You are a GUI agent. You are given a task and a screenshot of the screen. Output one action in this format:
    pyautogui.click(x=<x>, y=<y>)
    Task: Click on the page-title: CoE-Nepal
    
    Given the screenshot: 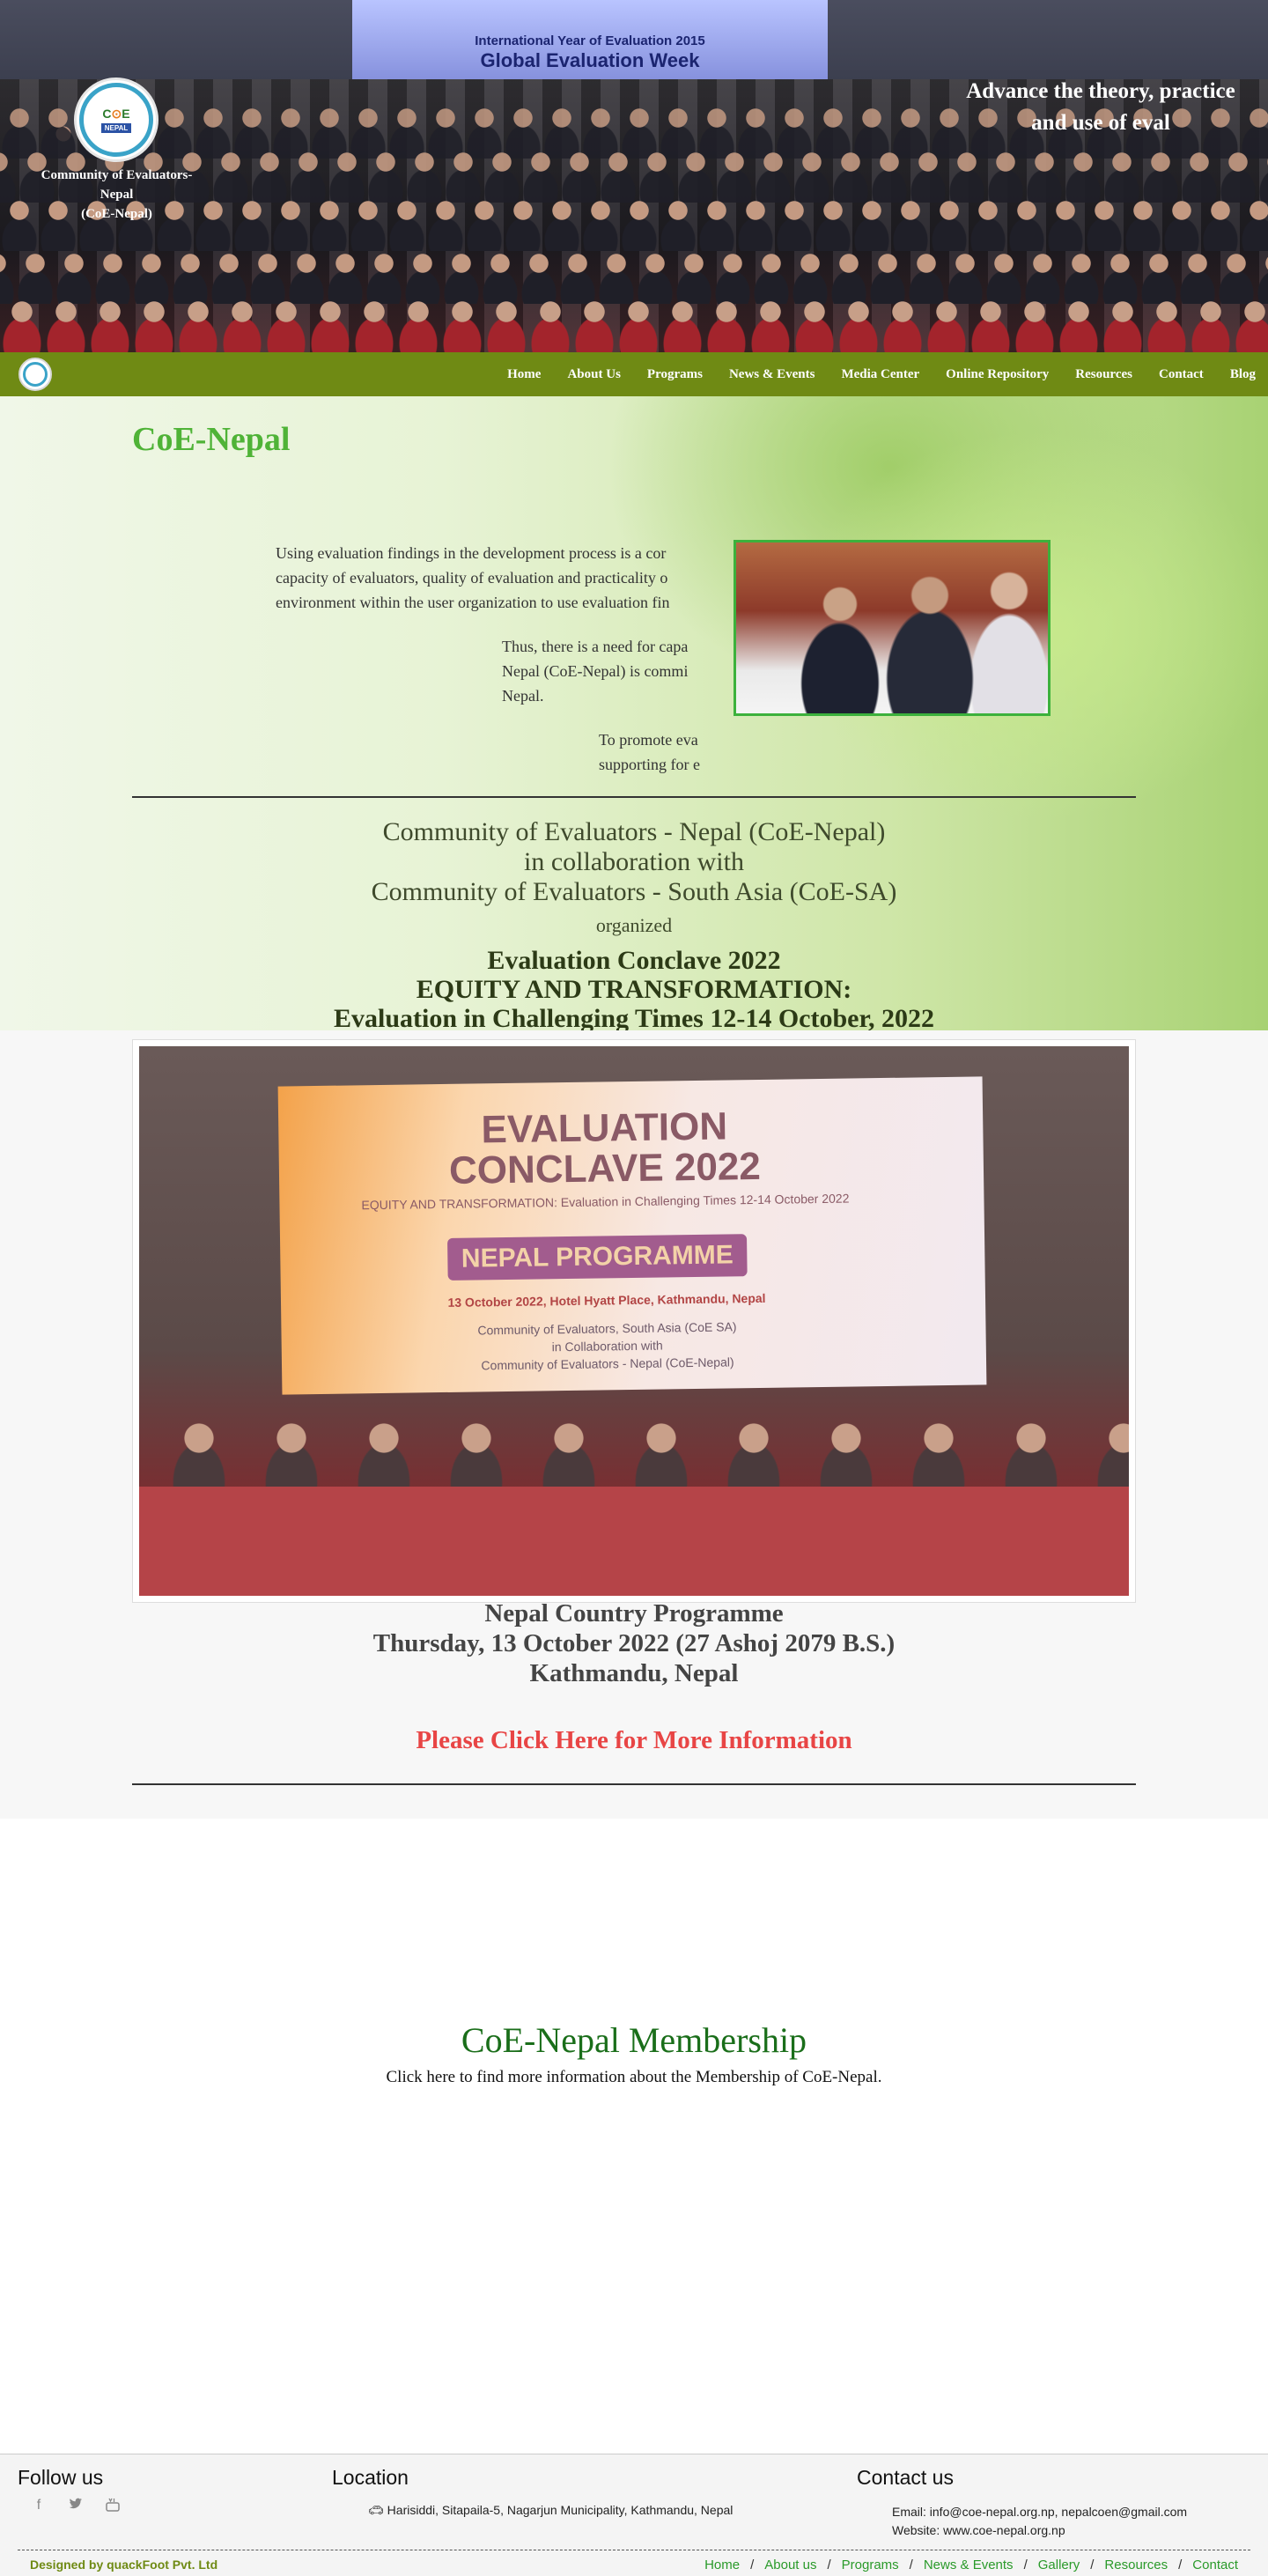 What is the action you would take?
    pyautogui.click(x=211, y=439)
    